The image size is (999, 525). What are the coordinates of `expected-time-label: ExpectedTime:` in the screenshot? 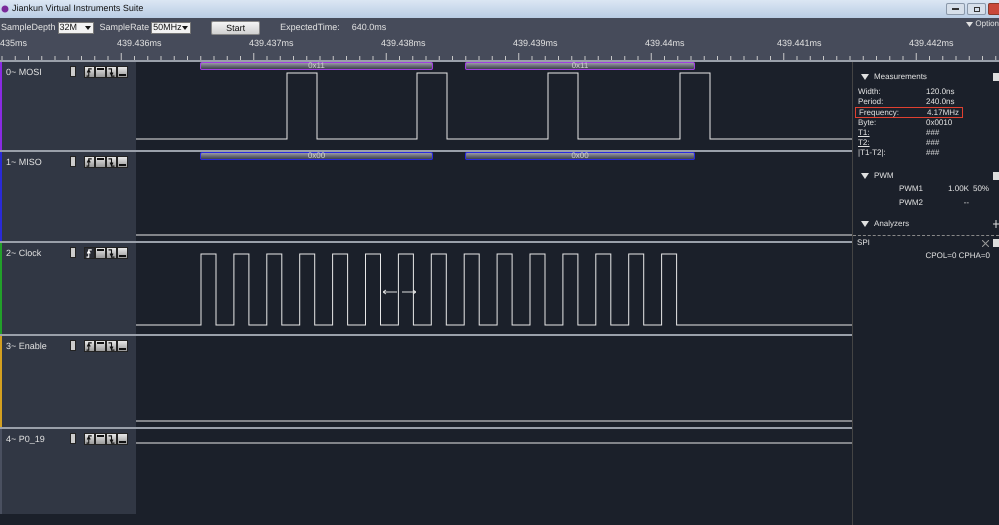 It's located at (310, 27).